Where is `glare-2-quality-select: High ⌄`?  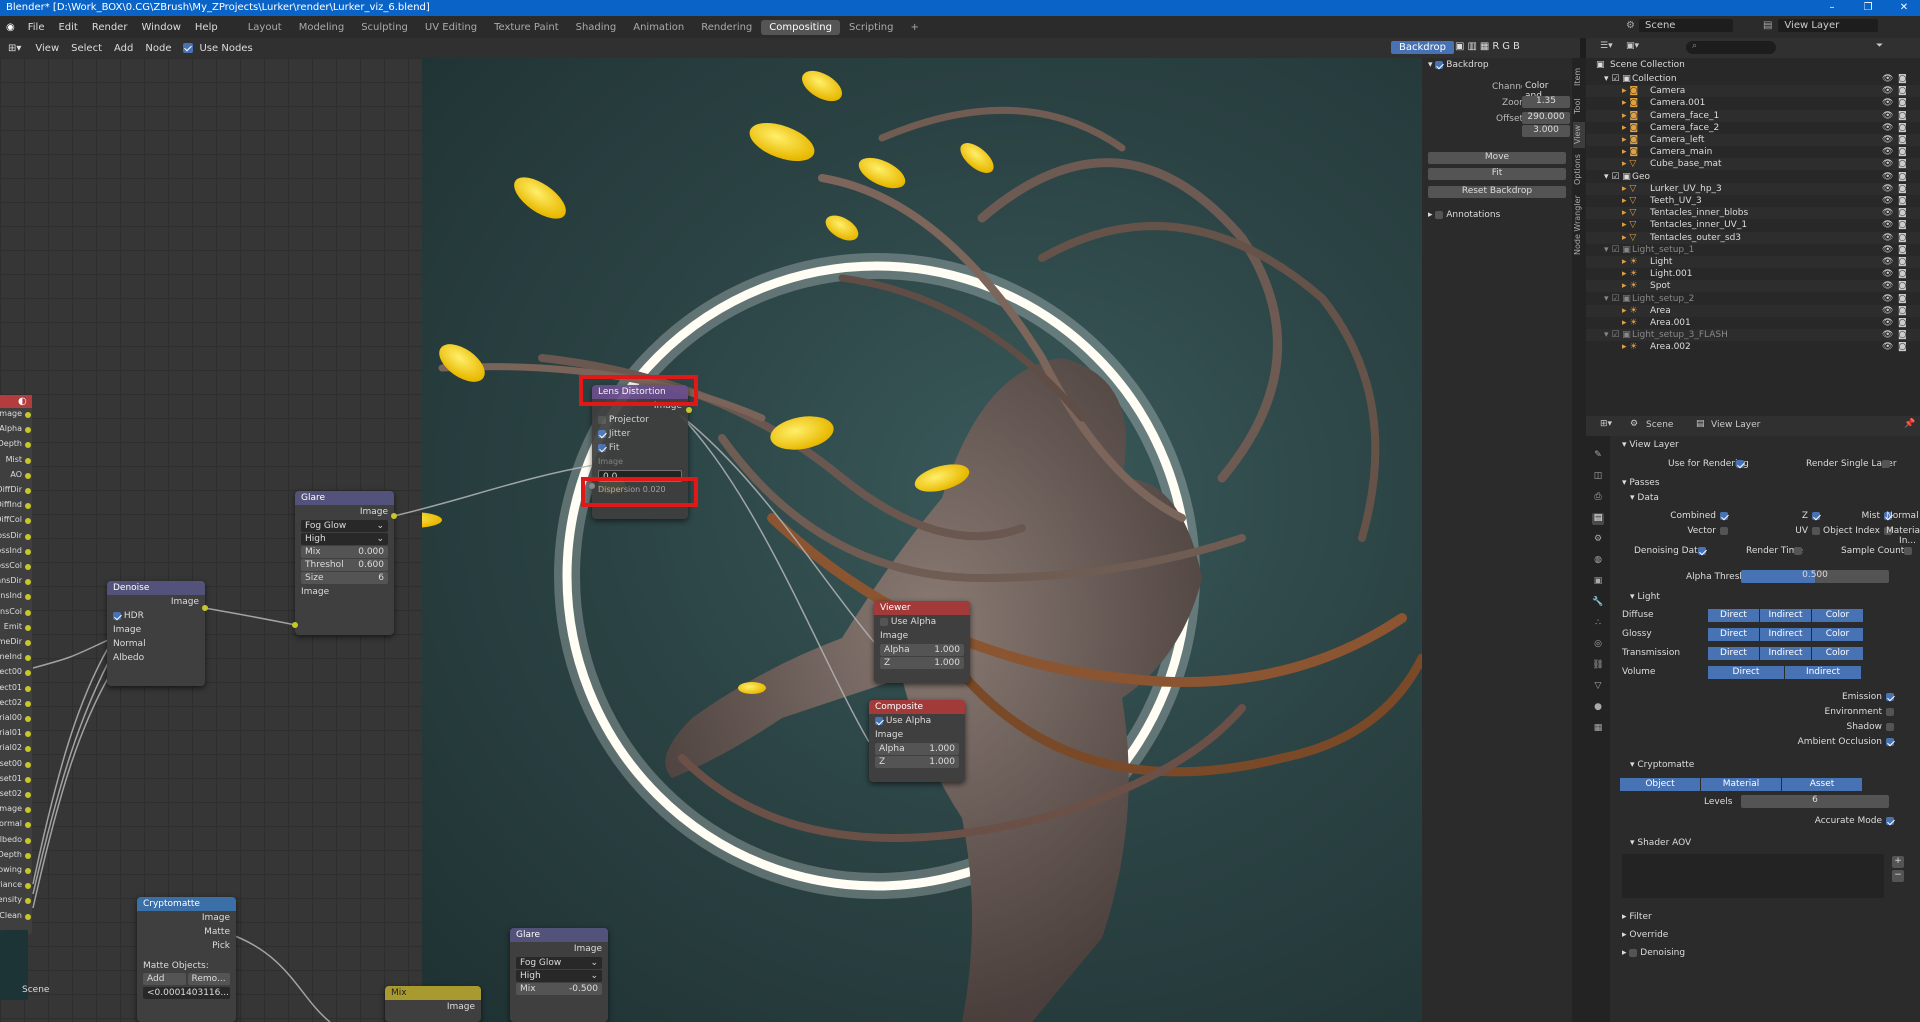
glare-2-quality-select: High ⌄ is located at coordinates (559, 976).